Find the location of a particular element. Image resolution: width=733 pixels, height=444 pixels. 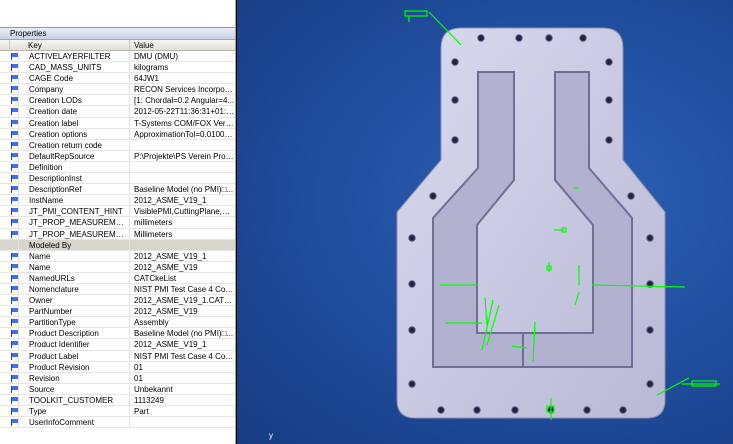

property-row: Name 2012_ASME_V19 is located at coordinates (117, 267).